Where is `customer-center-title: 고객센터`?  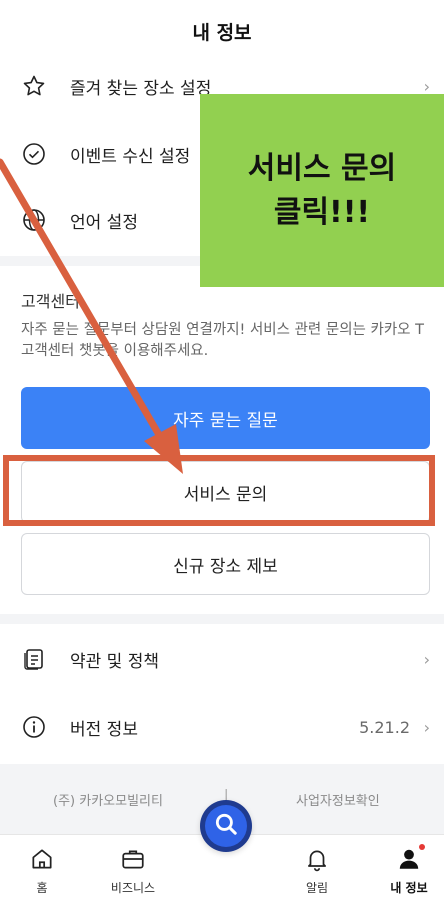 customer-center-title: 고객센터 is located at coordinates (50, 301).